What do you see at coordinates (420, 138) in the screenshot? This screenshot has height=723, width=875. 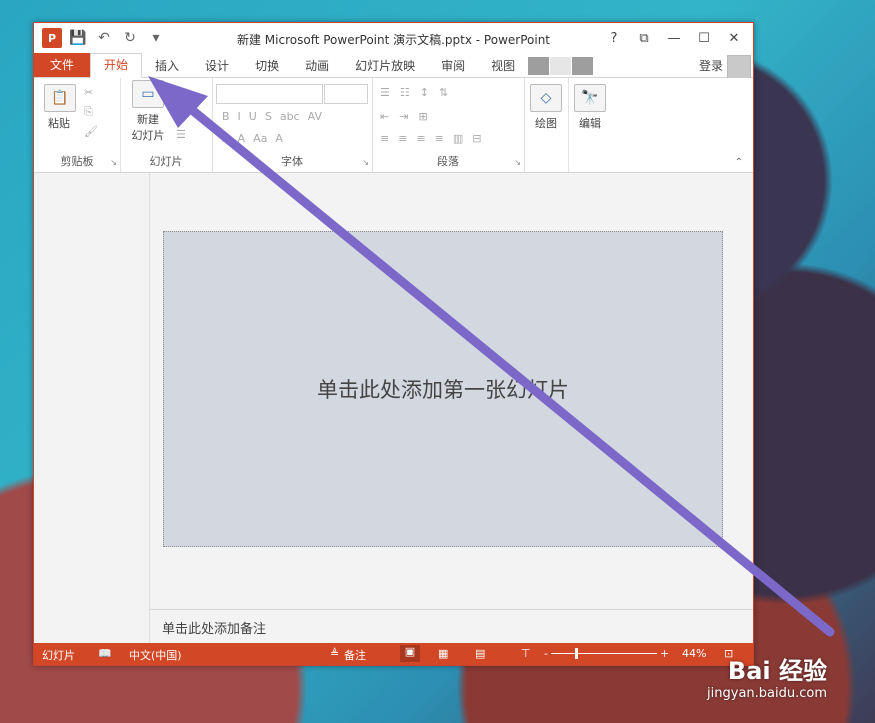 I see `align-right-icon: ≡` at bounding box center [420, 138].